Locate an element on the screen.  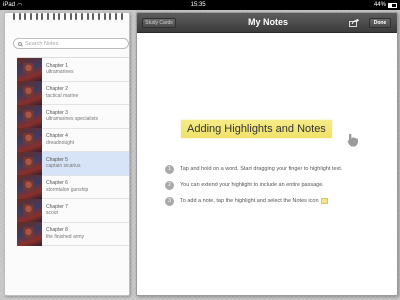
step-number-badge: 3 is located at coordinates (169, 201).